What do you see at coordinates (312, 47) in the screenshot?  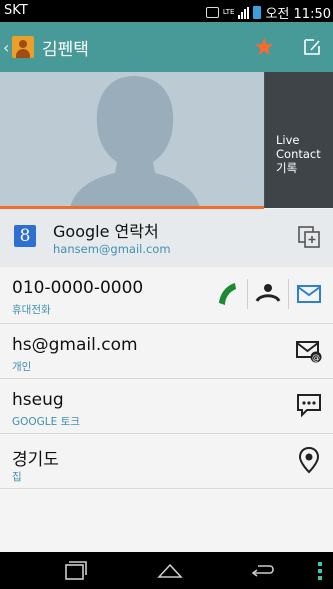 I see `edit-icon` at bounding box center [312, 47].